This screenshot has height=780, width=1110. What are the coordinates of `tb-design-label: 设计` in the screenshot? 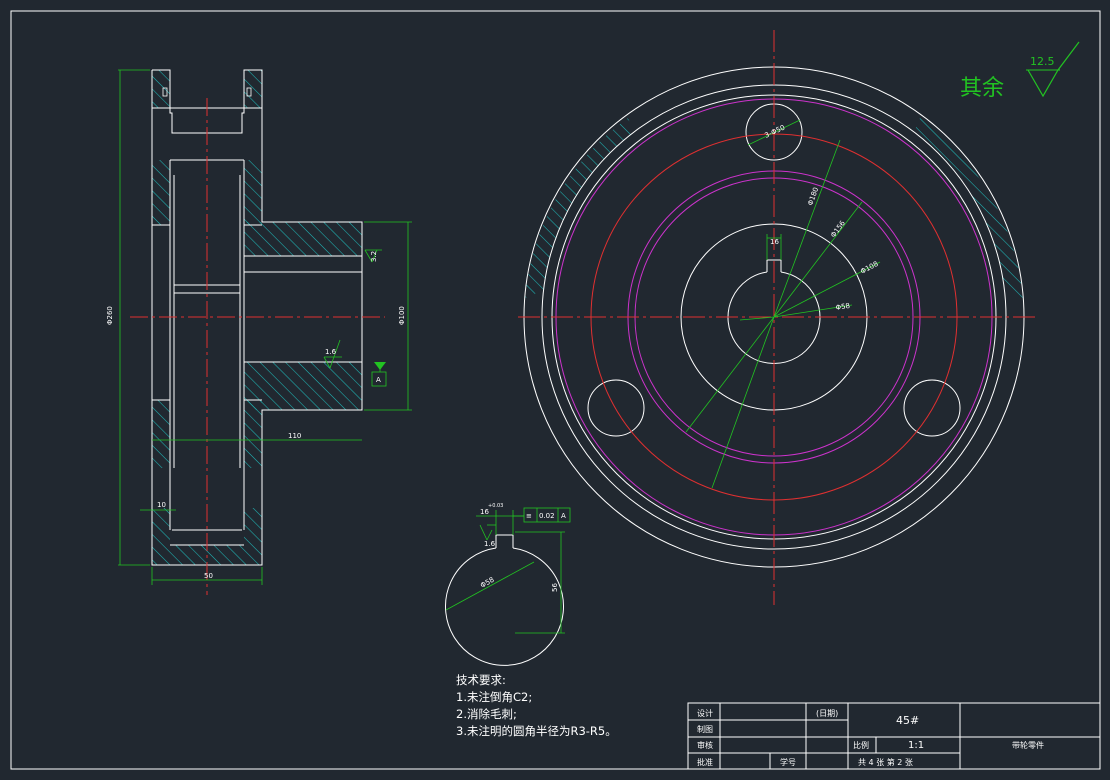 It's located at (705, 713).